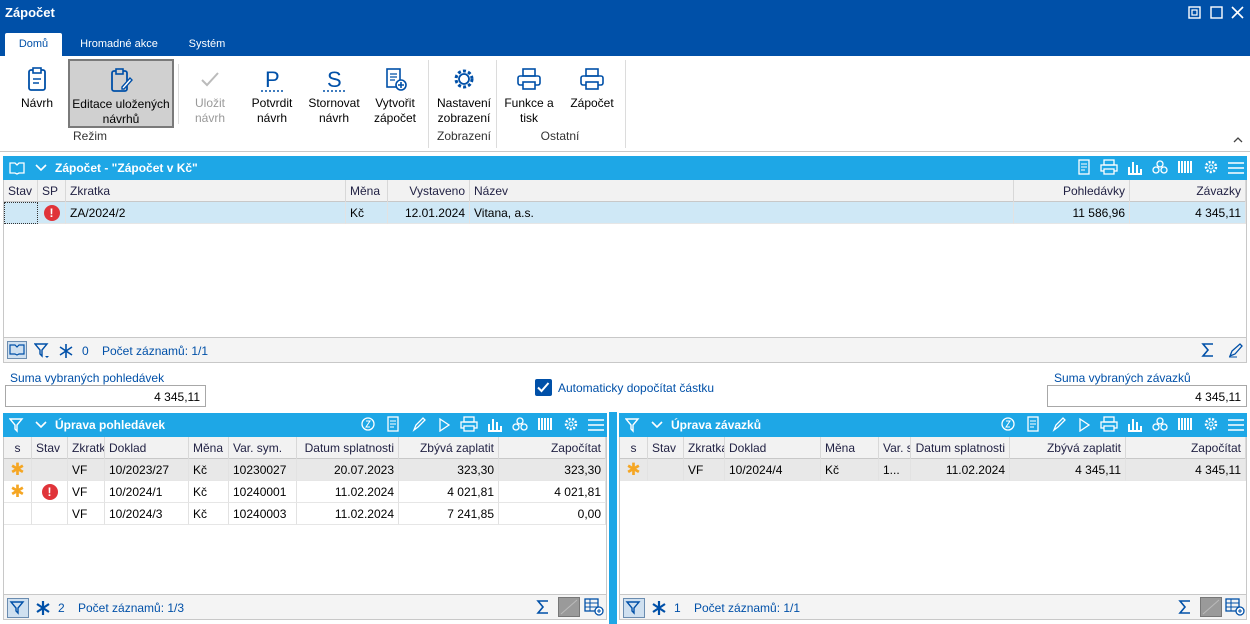  I want to click on collapse-ribbon-icon, so click(1238, 140).